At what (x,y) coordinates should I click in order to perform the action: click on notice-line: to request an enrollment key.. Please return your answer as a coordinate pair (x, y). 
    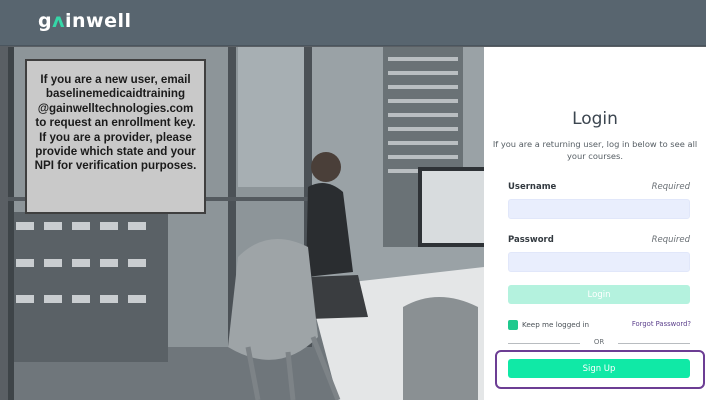
    Looking at the image, I should click on (115, 123).